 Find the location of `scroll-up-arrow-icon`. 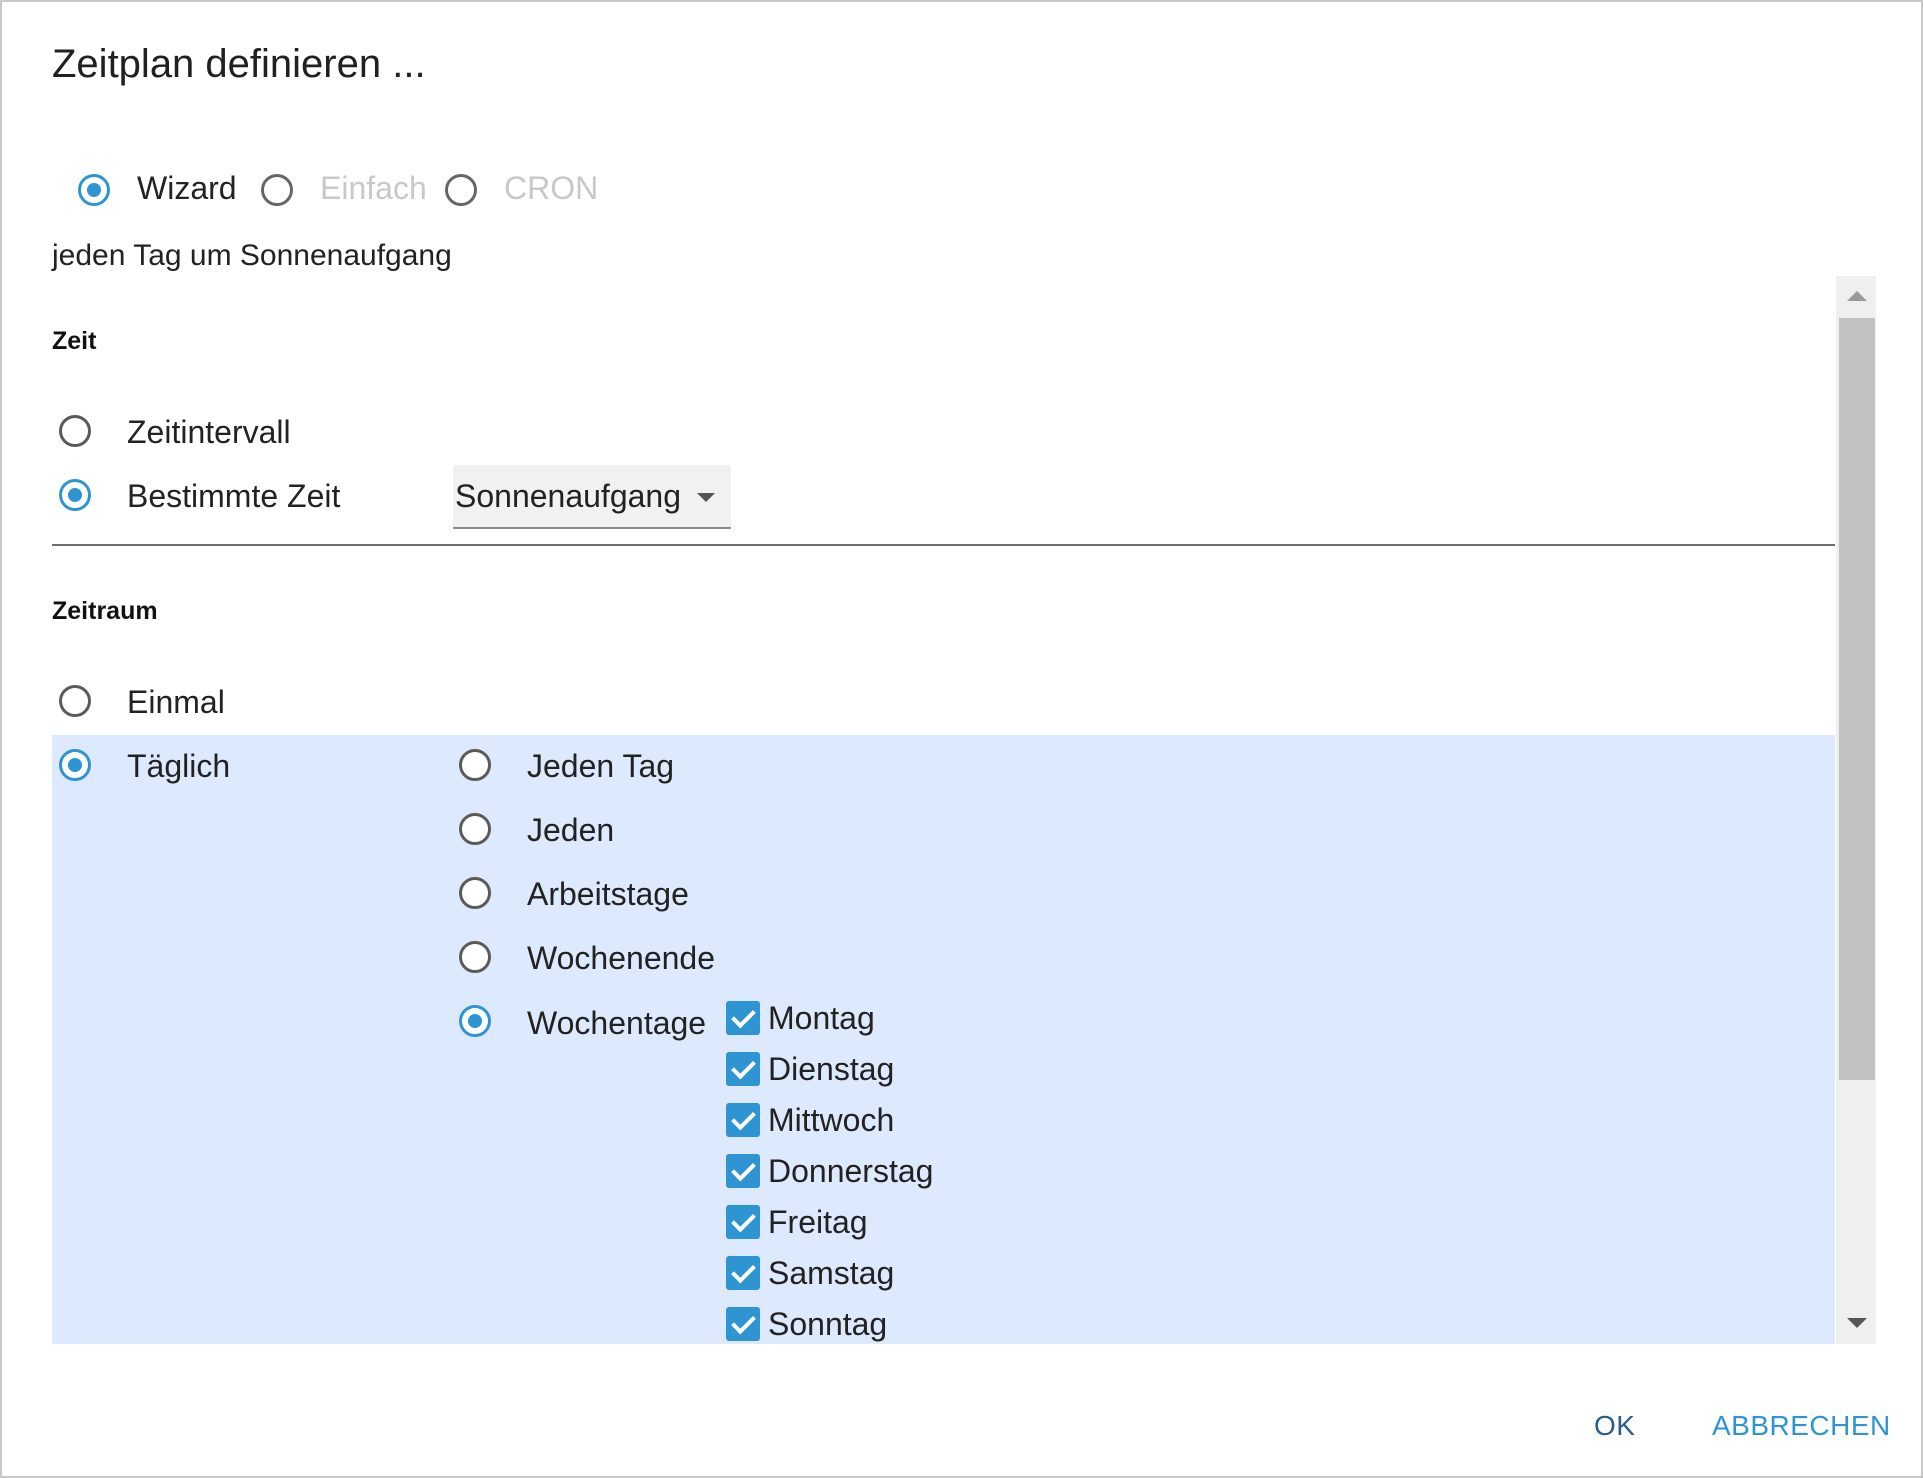

scroll-up-arrow-icon is located at coordinates (1857, 296).